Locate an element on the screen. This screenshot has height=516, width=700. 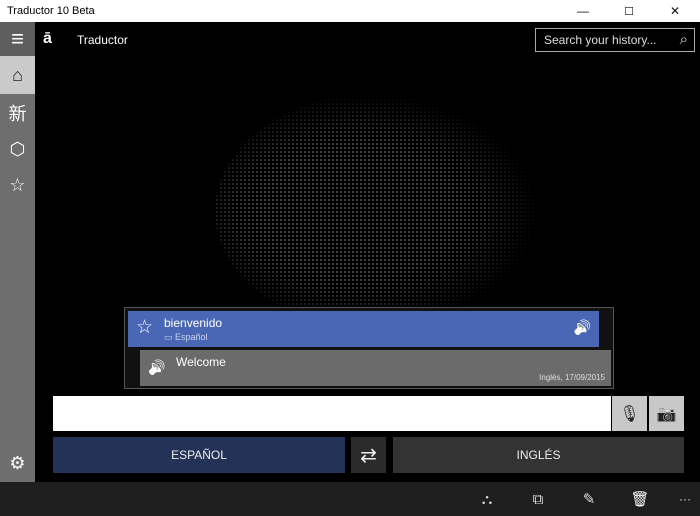
sidebar-item-favorites: ☆ is located at coordinates (17, 185).